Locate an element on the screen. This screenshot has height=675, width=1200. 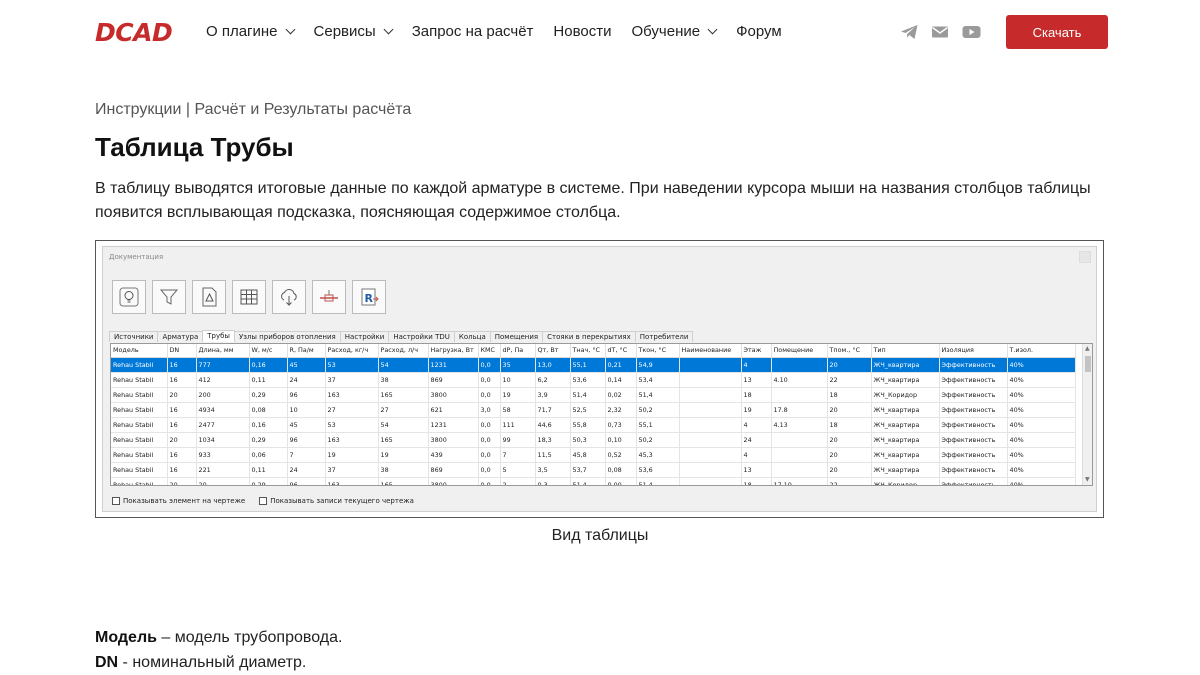
vertical-scrollbar: ▲ ▼ is located at coordinates (1087, 414).